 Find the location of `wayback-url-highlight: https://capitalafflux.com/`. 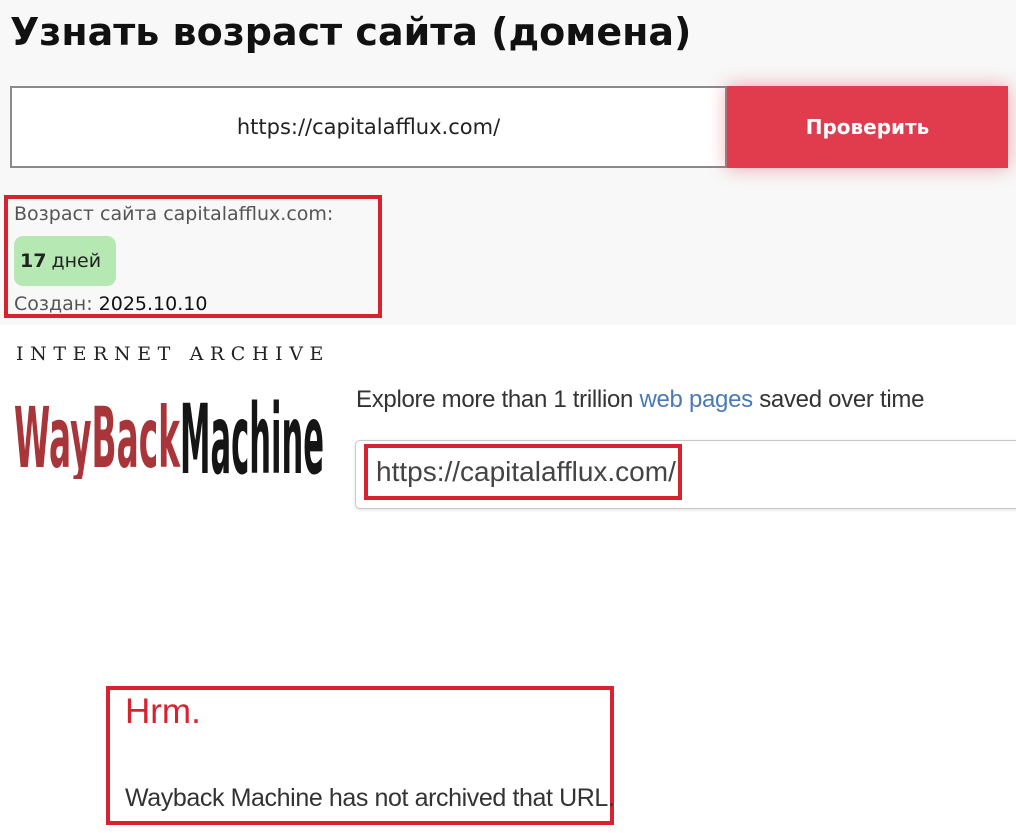

wayback-url-highlight: https://capitalafflux.com/ is located at coordinates (523, 472).